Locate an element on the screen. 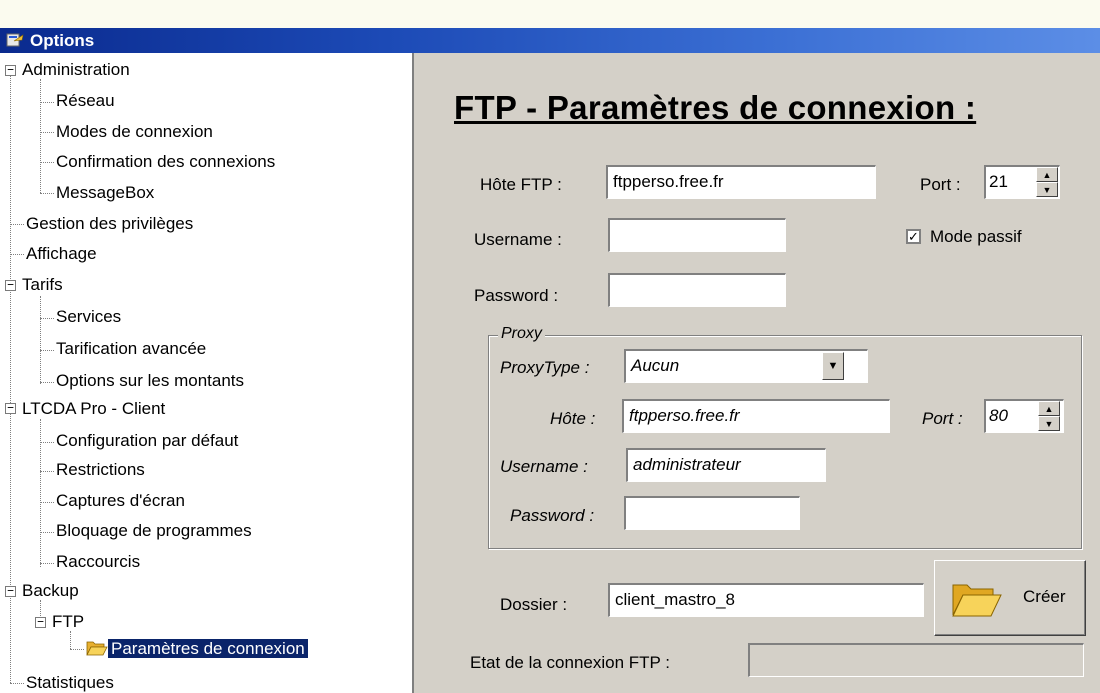 Image resolution: width=1100 pixels, height=693 pixels. tree-item-label: Configuration par défaut is located at coordinates (147, 440).